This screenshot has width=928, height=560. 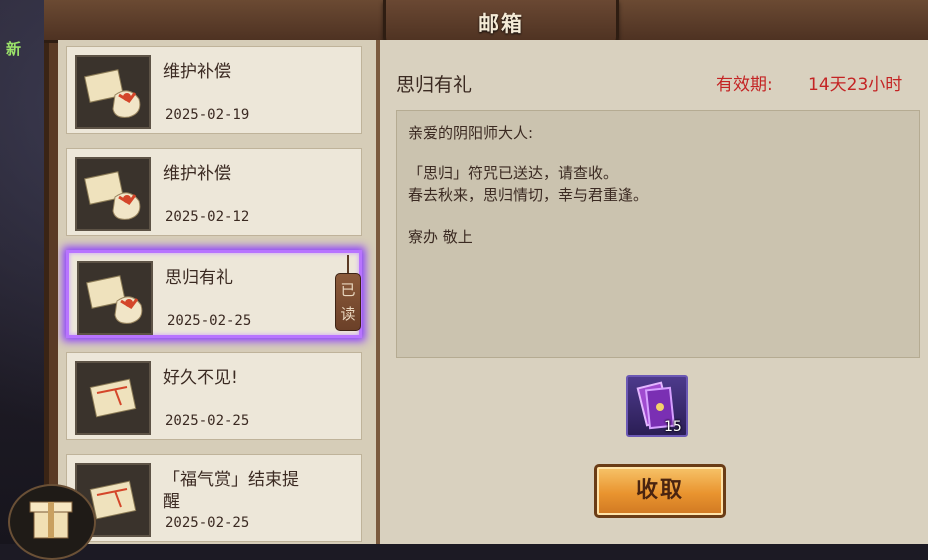 What do you see at coordinates (231, 491) in the screenshot?
I see `mail-title: 「福气赏」结束提醒` at bounding box center [231, 491].